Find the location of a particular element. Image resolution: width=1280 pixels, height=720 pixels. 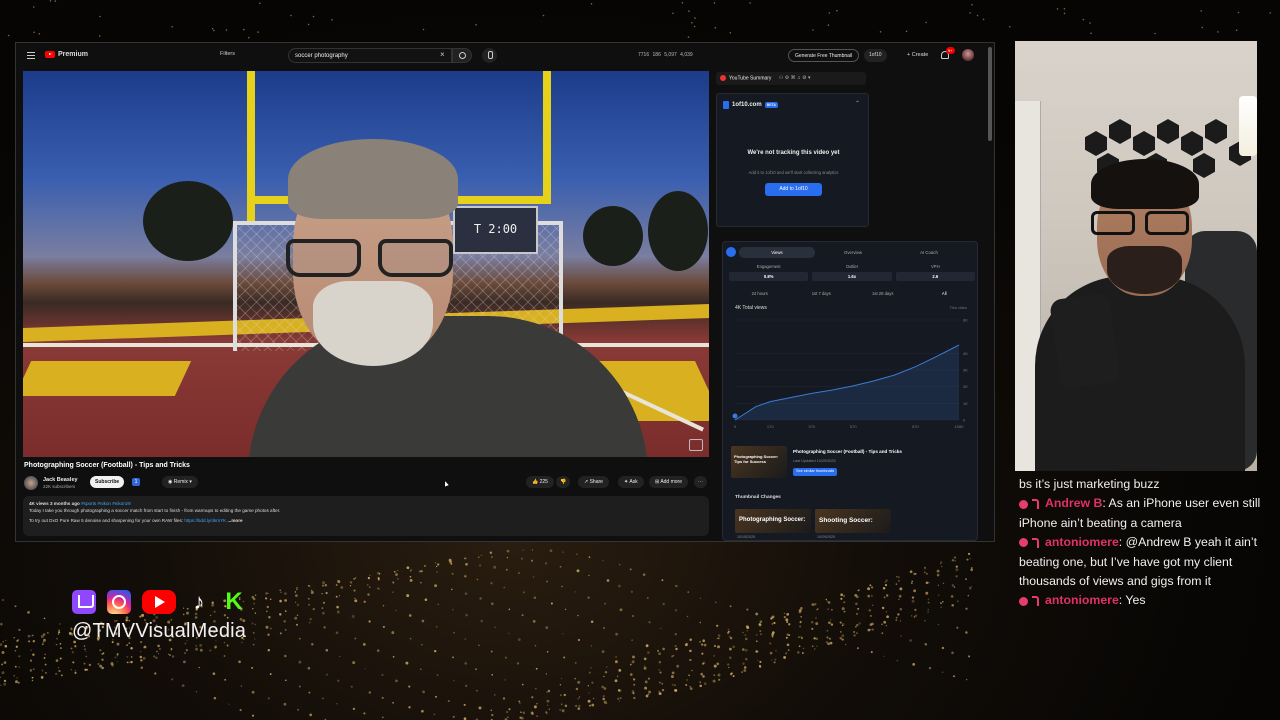

share-button: ↗ Share is located at coordinates (593, 482).